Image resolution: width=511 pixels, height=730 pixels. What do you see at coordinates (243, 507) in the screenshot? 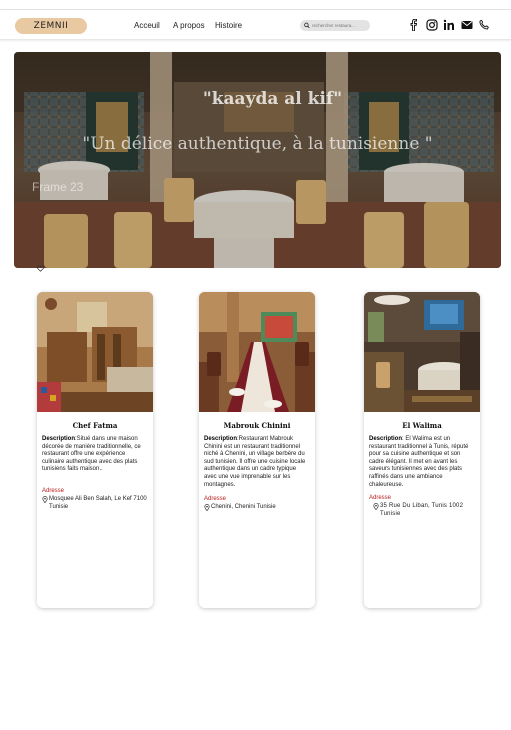
I see `address-text: Chenini, Chenini Tunisie` at bounding box center [243, 507].